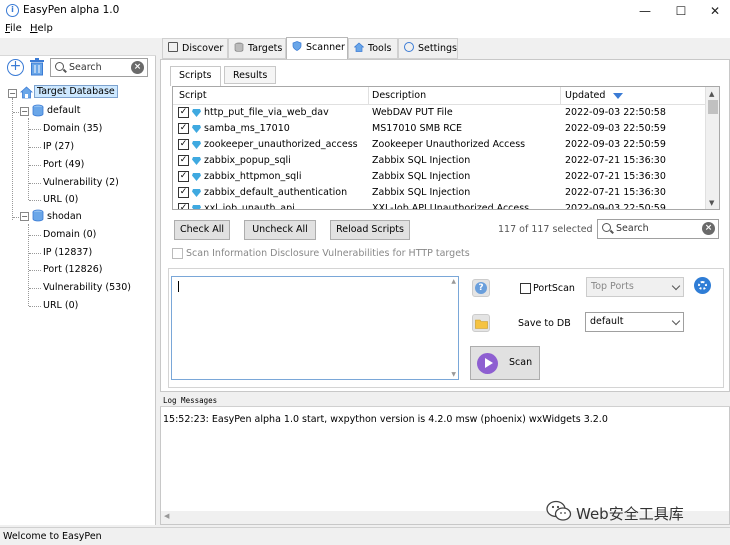 The width and height of the screenshot is (730, 545). Describe the element at coordinates (73, 269) in the screenshot. I see `tree-node-shodan-port: Port (12826)` at that location.